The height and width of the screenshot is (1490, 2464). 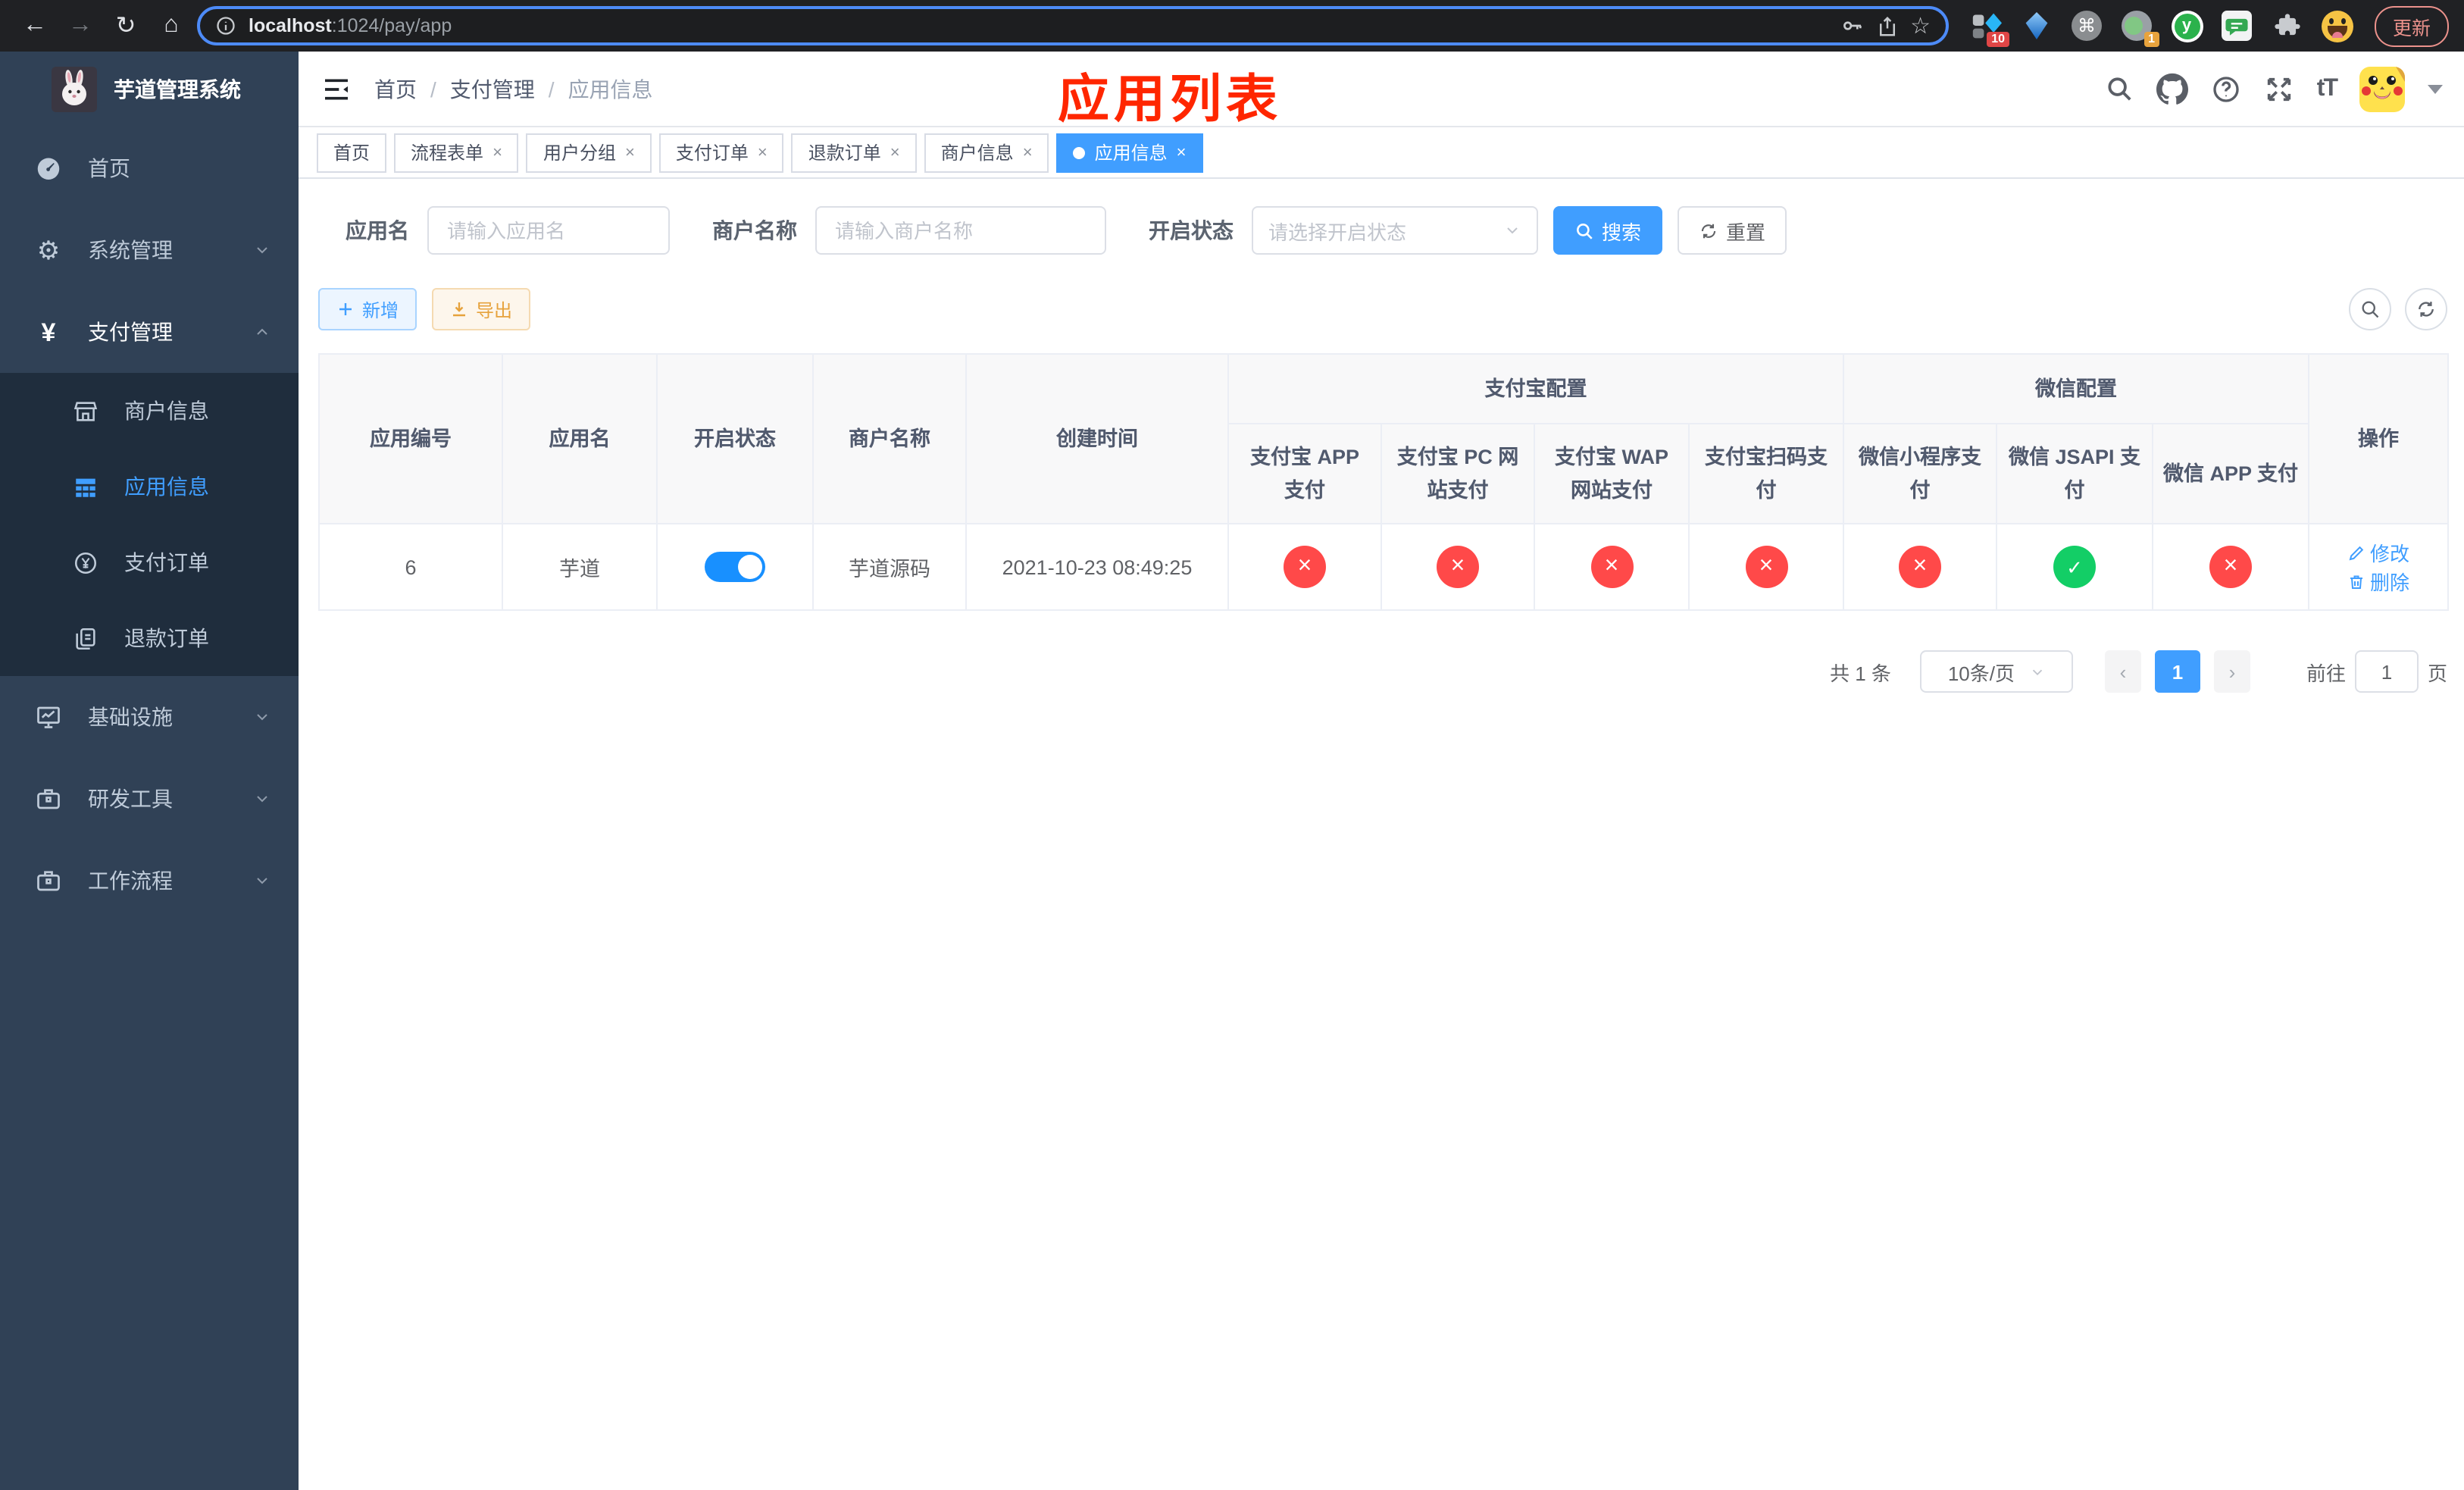 I want to click on refresh-table-button, so click(x=2426, y=309).